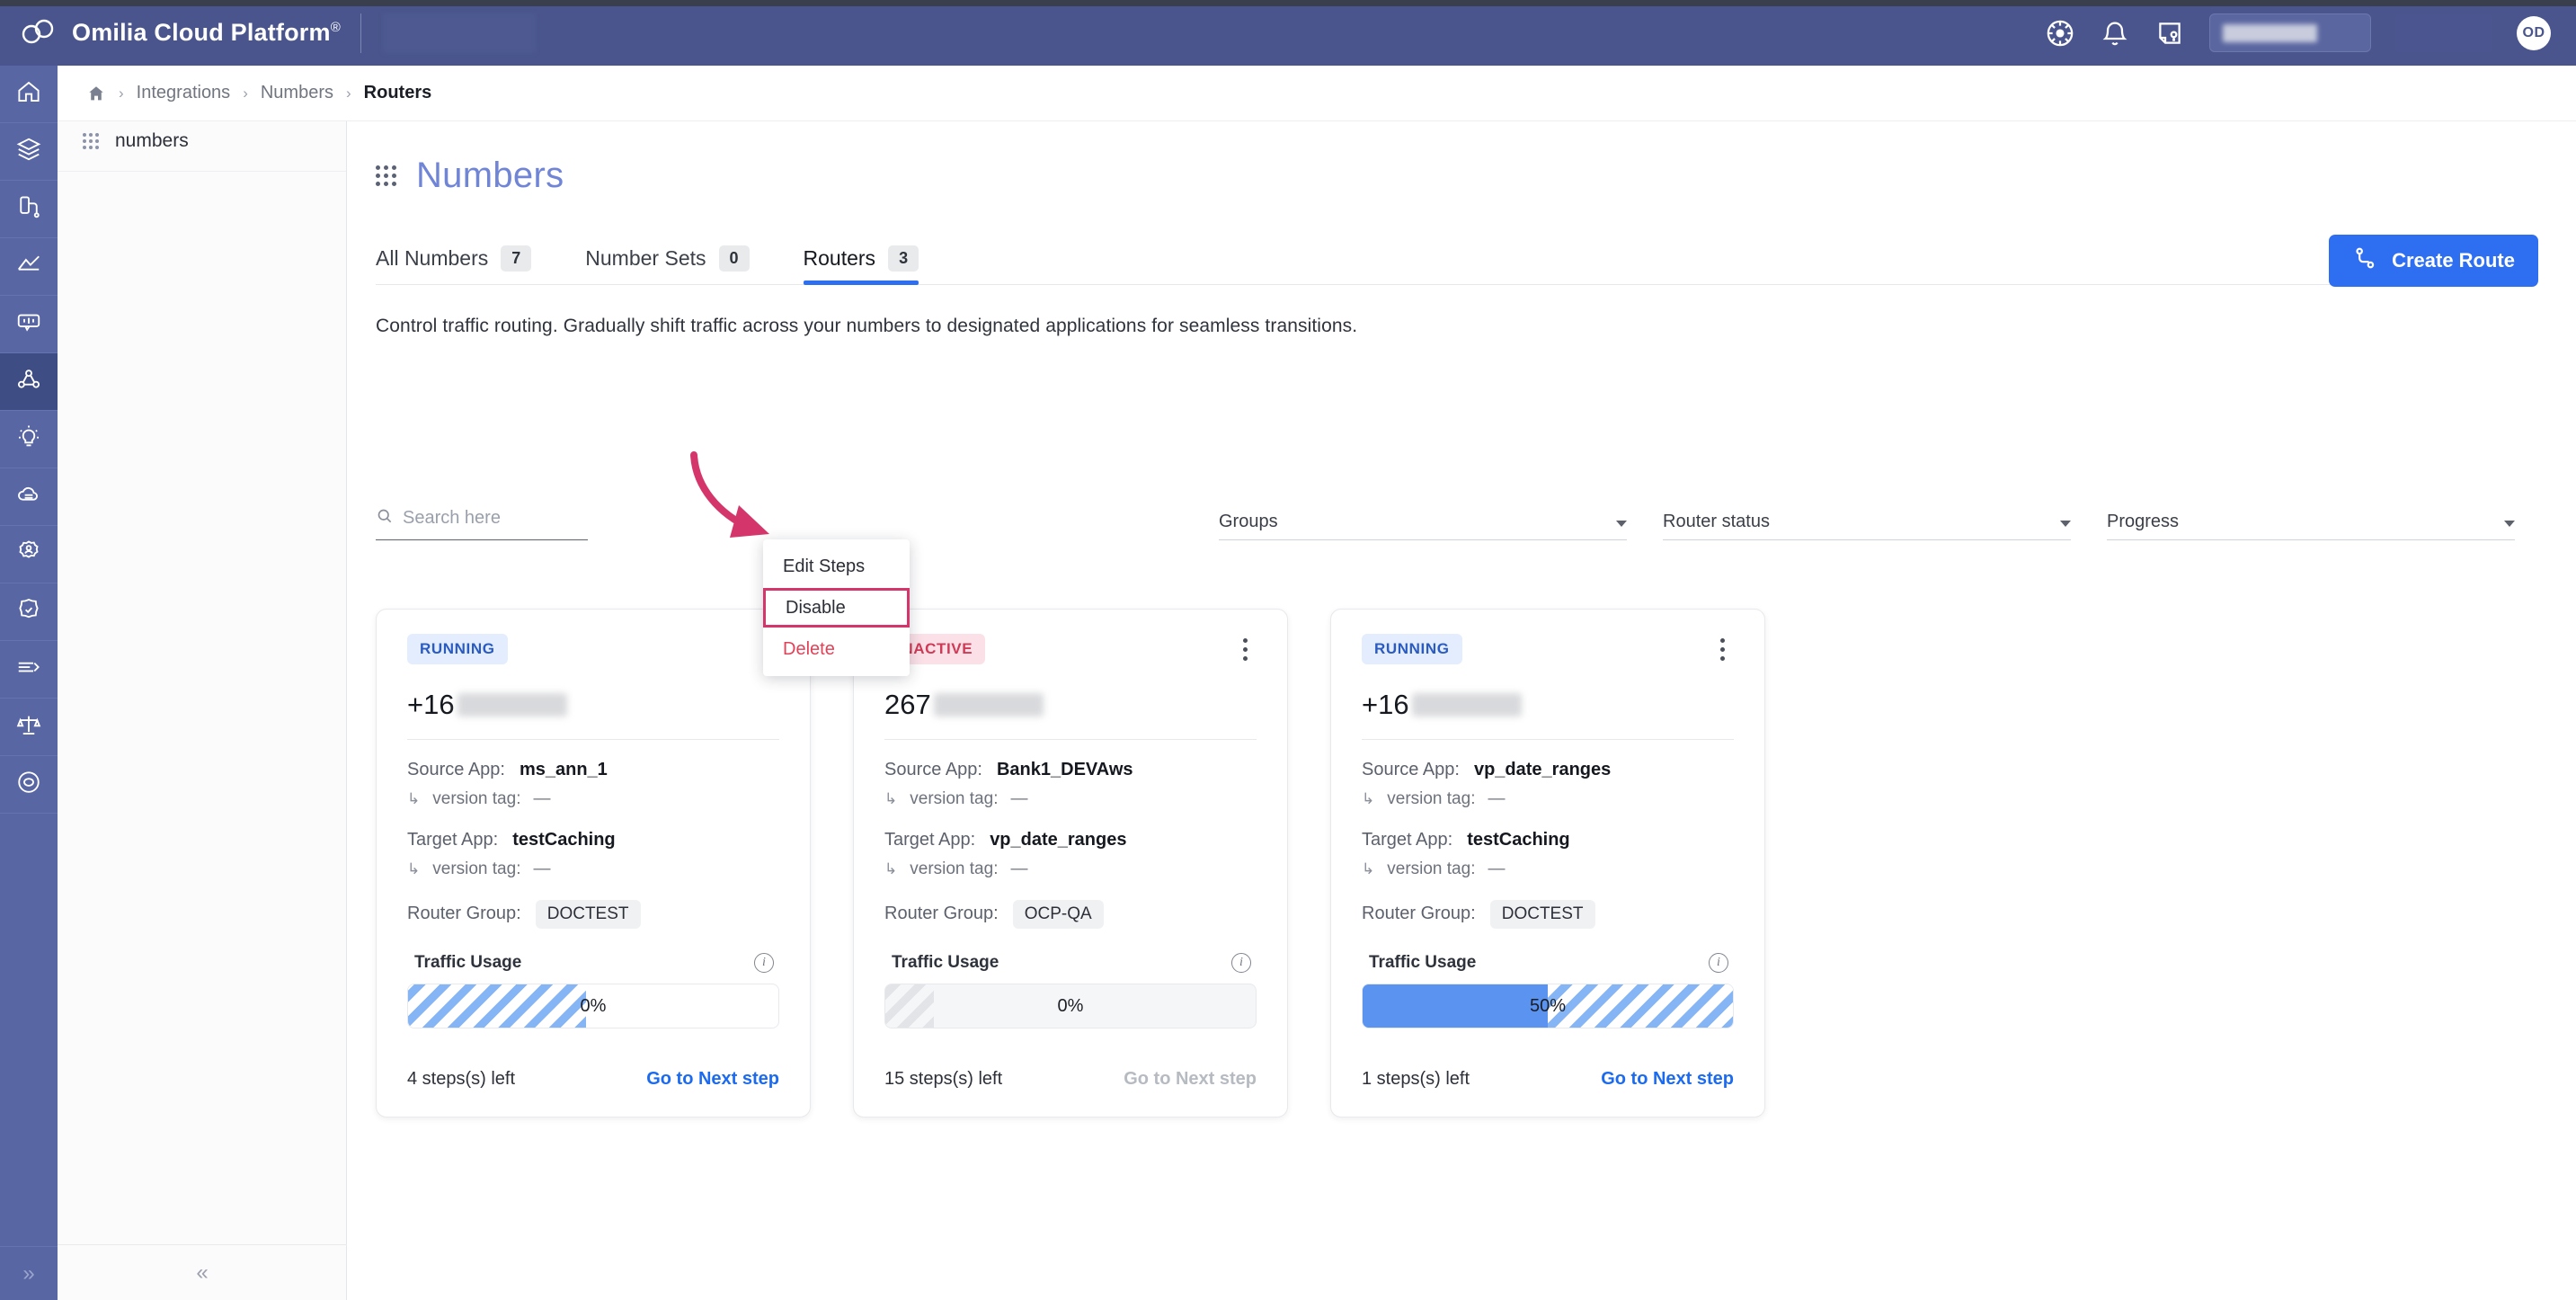  What do you see at coordinates (1621, 524) in the screenshot?
I see `chevron-down-icon` at bounding box center [1621, 524].